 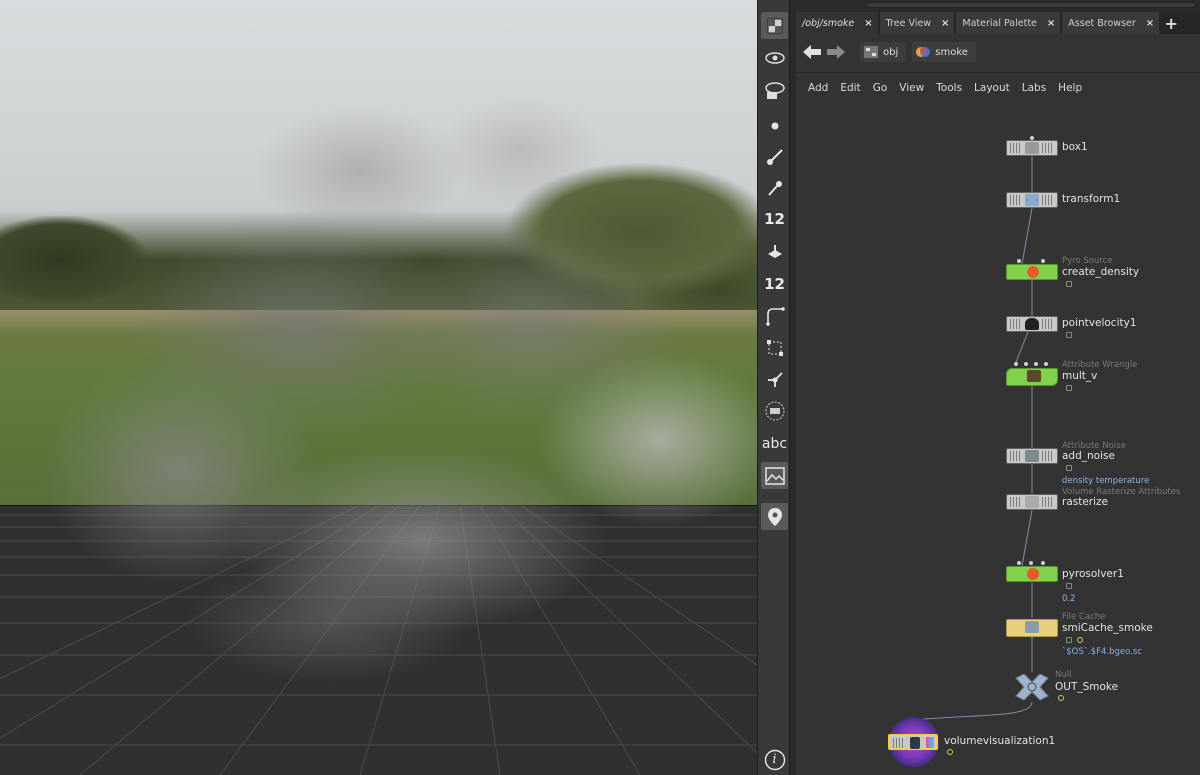 I want to click on display-mode-icon, so click(x=774, y=25).